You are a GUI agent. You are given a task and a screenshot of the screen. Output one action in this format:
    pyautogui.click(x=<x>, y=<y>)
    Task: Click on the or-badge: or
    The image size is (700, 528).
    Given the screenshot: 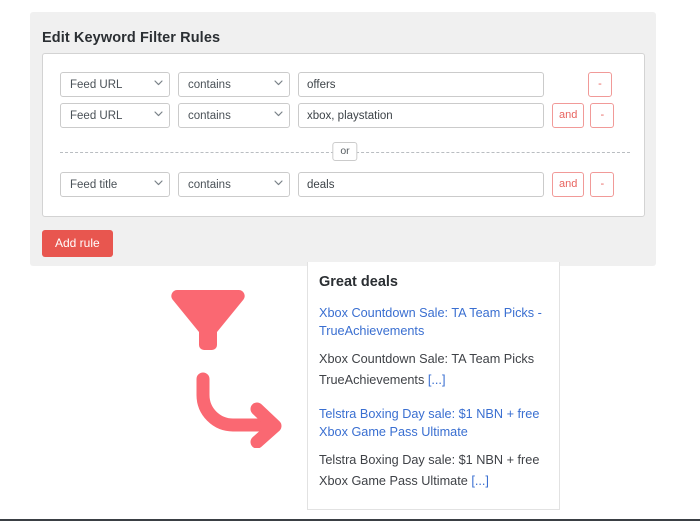 What is the action you would take?
    pyautogui.click(x=345, y=151)
    